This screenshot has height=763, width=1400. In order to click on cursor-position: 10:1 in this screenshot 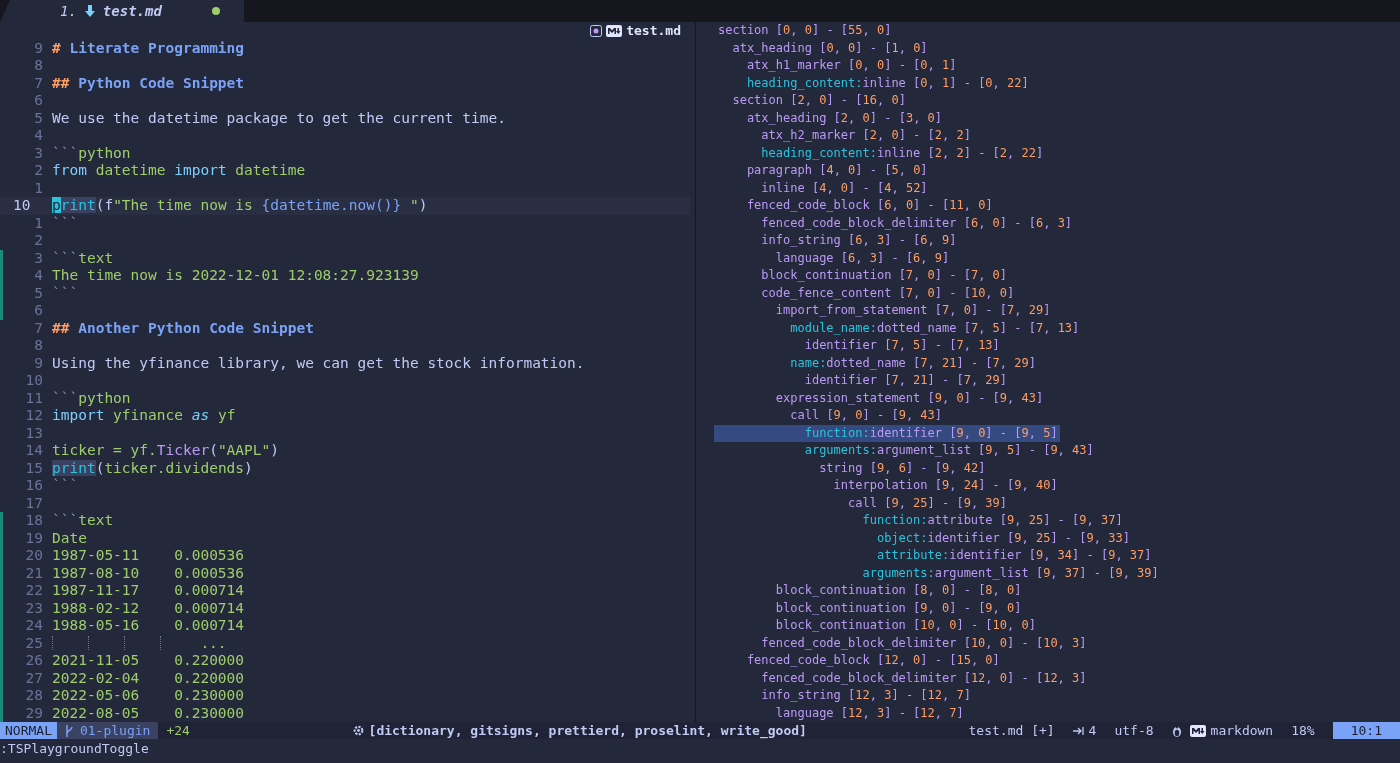, I will do `click(1366, 730)`.